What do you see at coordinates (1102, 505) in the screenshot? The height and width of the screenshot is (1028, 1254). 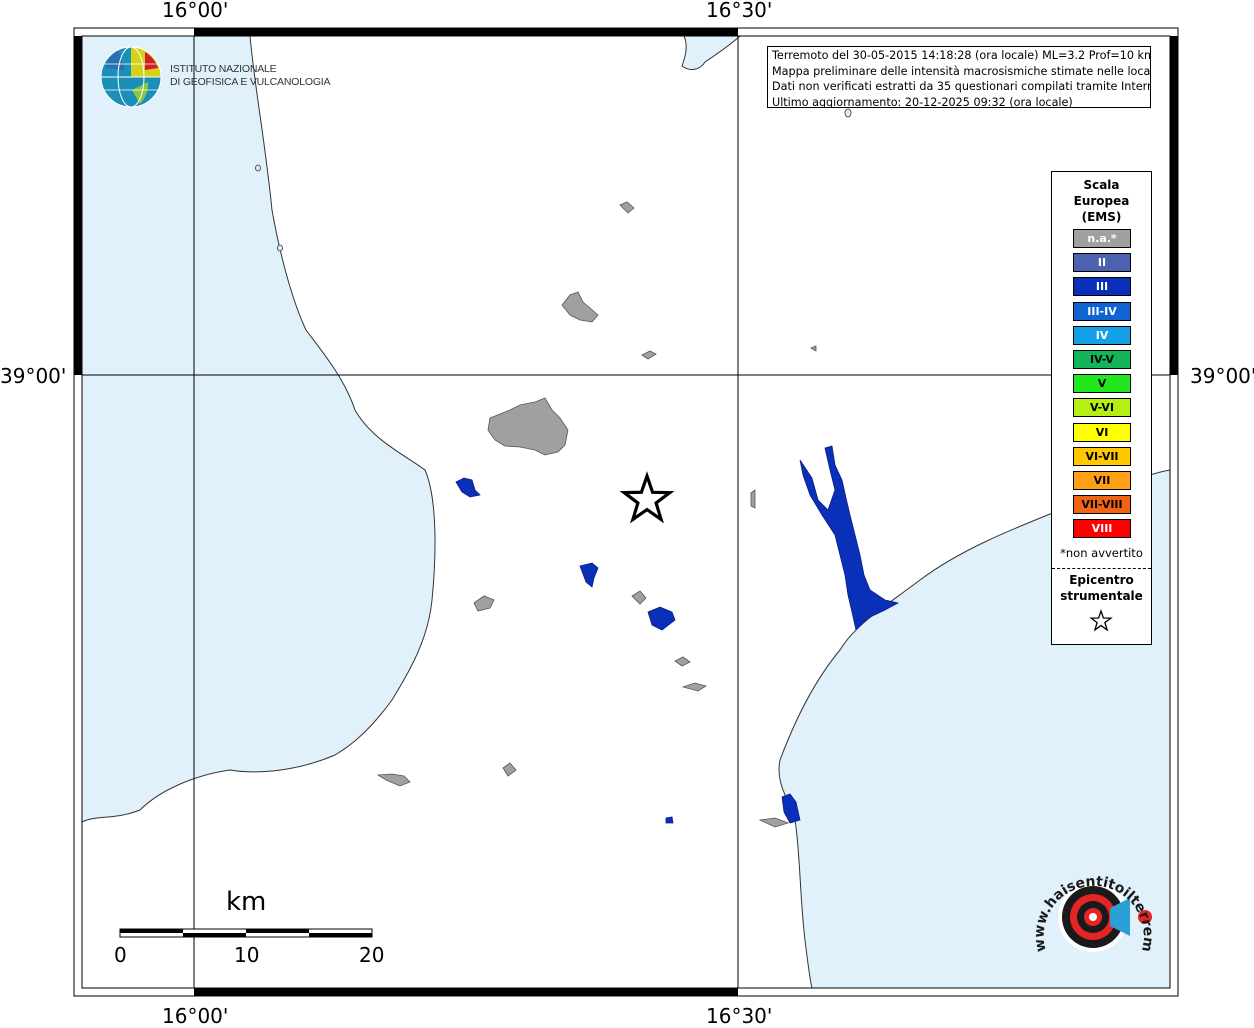 I see `legend-swatch-vii-viii: VII-VIII` at bounding box center [1102, 505].